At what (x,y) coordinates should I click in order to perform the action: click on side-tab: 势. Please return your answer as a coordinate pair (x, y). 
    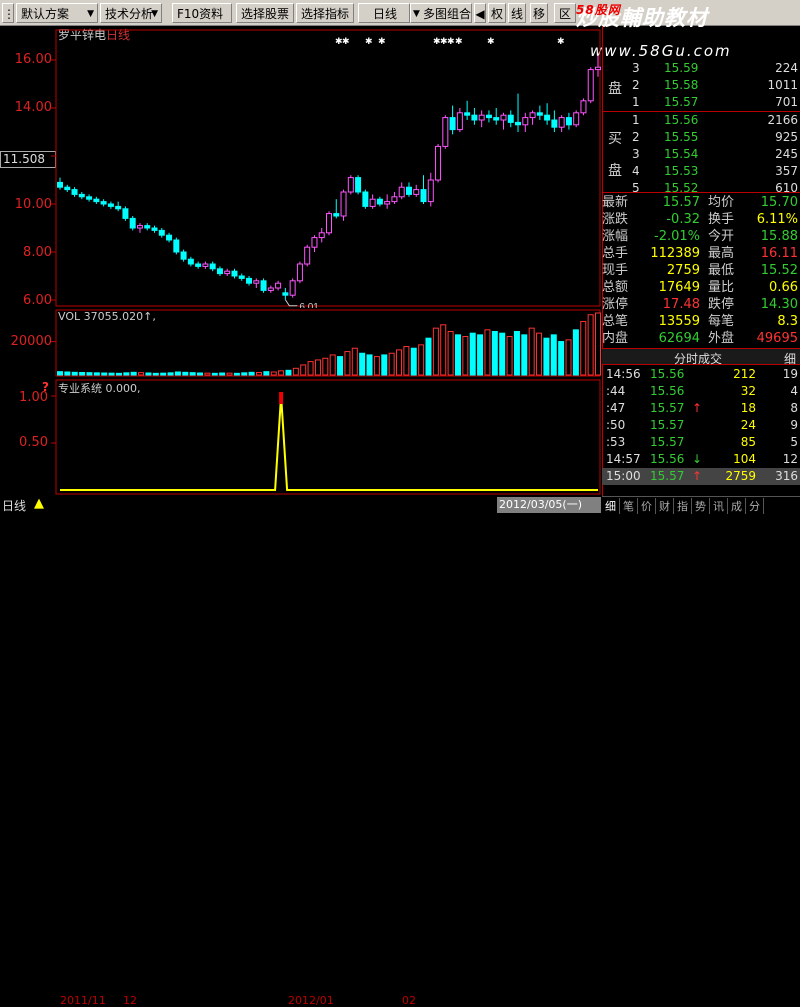
    Looking at the image, I should click on (701, 506).